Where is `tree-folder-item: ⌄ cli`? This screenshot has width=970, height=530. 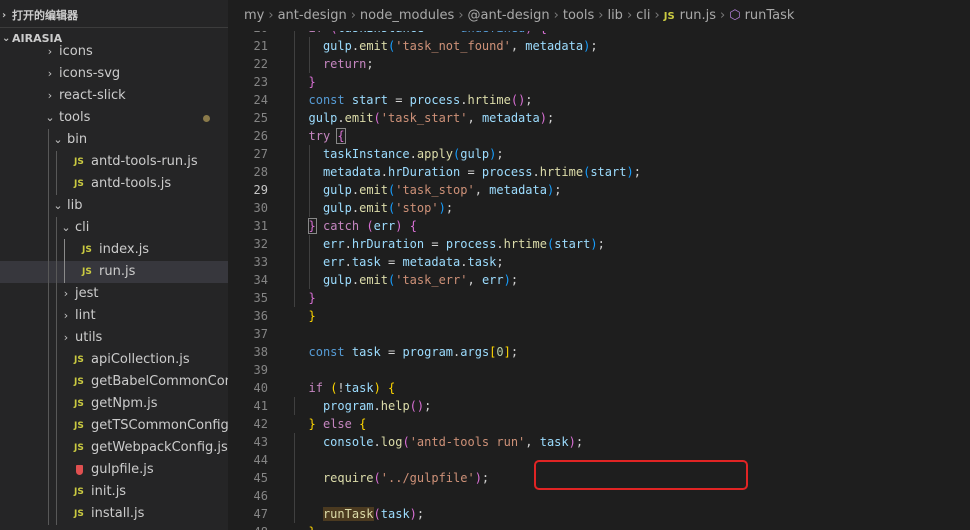 tree-folder-item: ⌄ cli is located at coordinates (114, 228).